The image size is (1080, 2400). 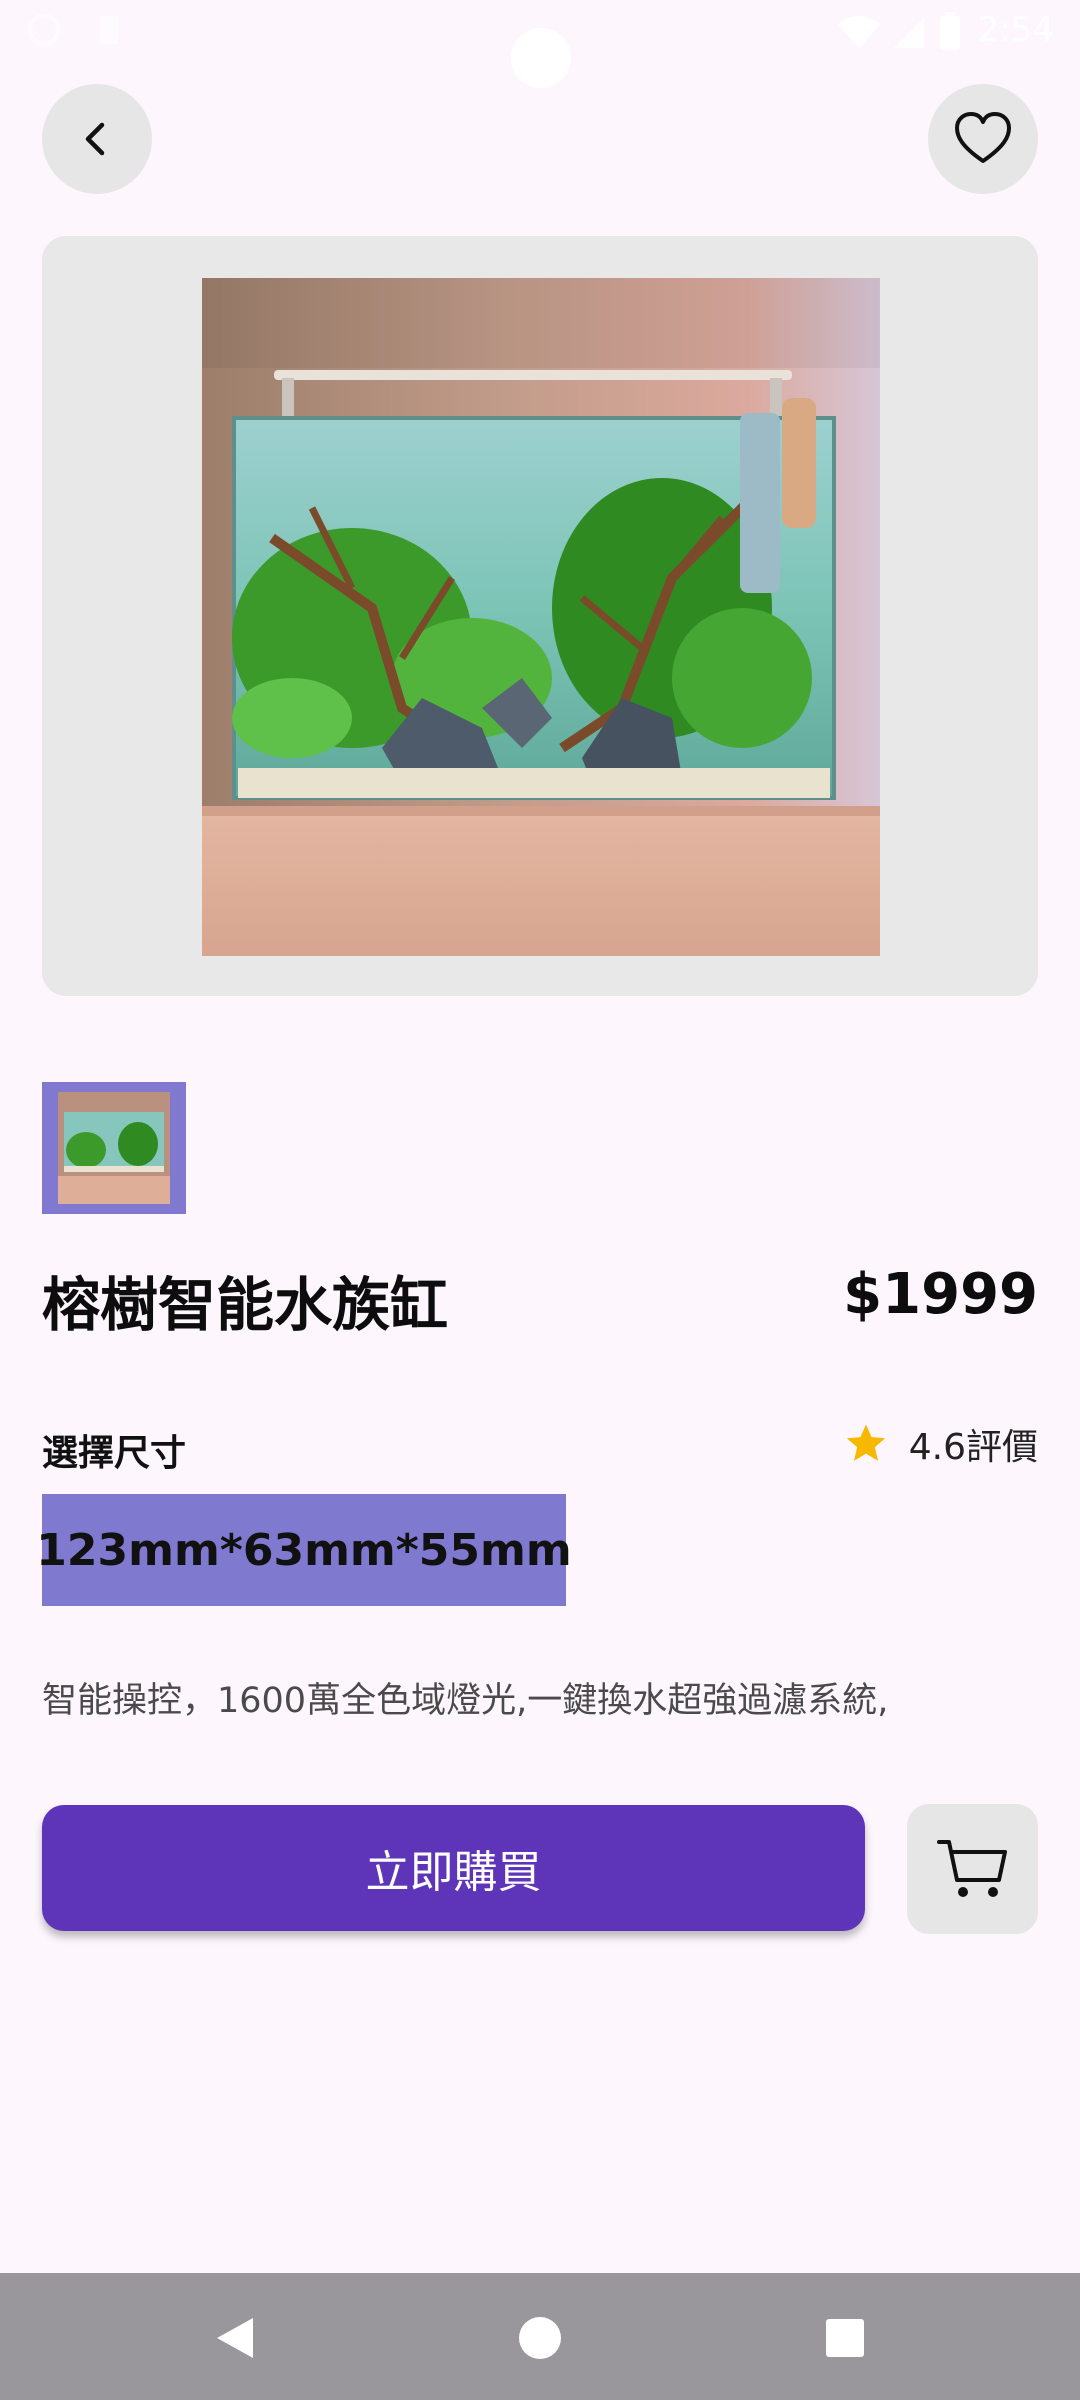 I want to click on thumbnail-selected, so click(x=114, y=1148).